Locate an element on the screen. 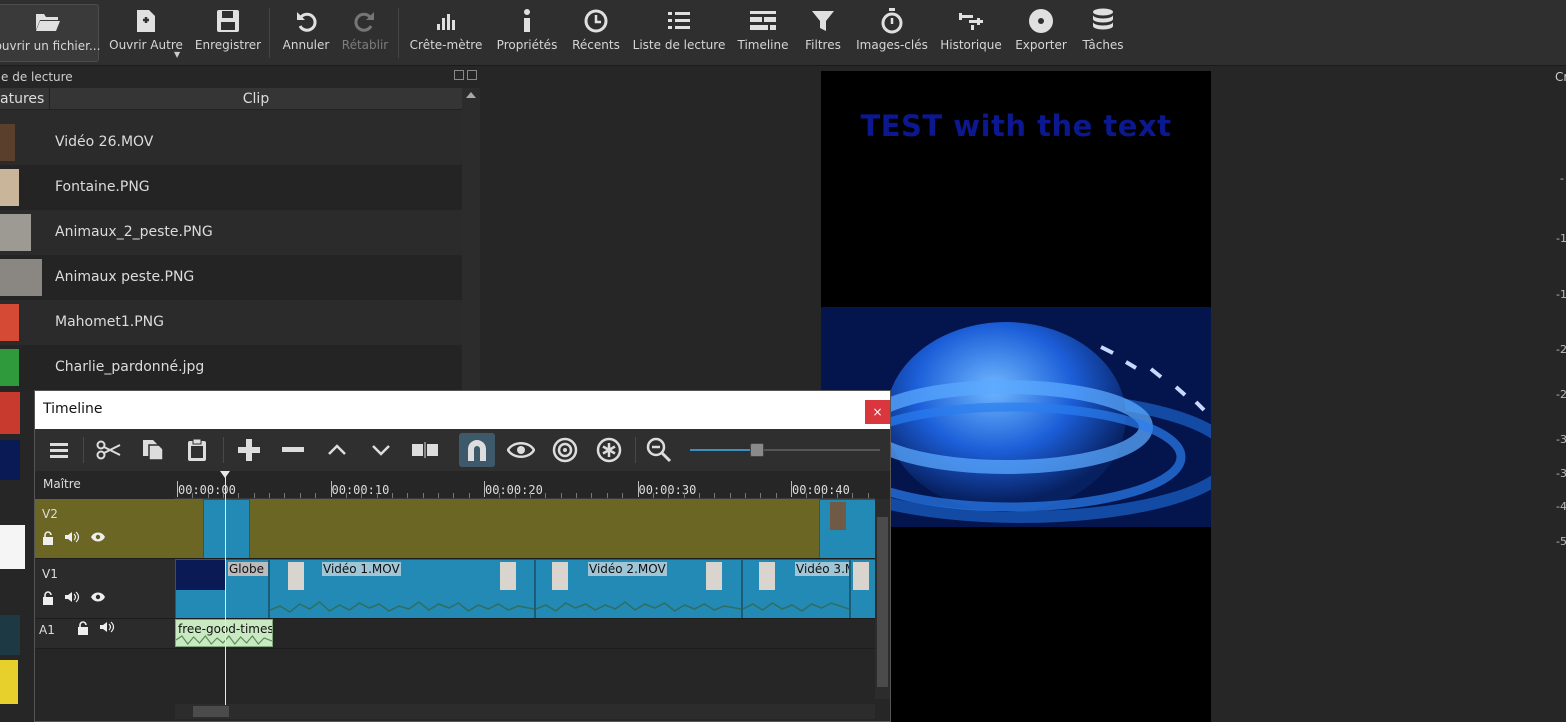 The height and width of the screenshot is (722, 1566). track-v2 is located at coordinates (525, 529).